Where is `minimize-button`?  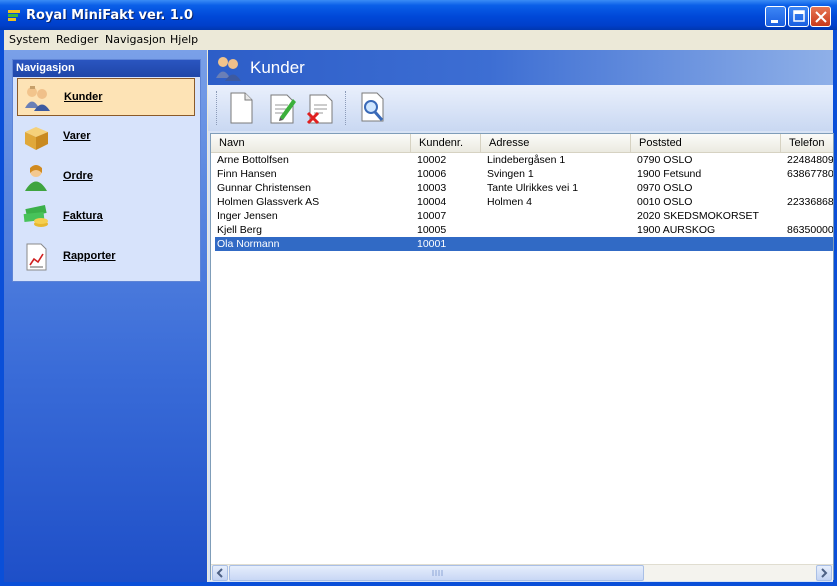 minimize-button is located at coordinates (775, 16).